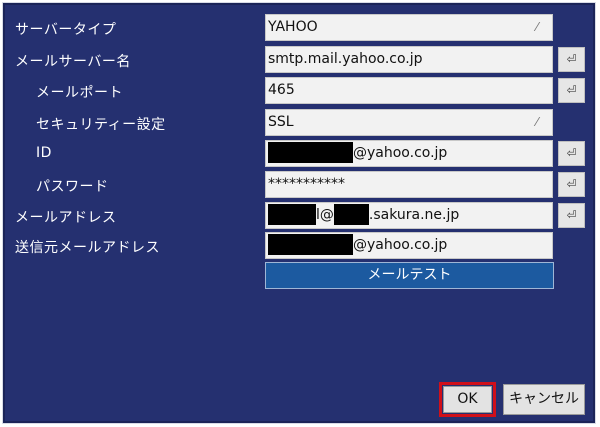  Describe the element at coordinates (409, 90) in the screenshot. I see `mail-port-input: 465` at that location.